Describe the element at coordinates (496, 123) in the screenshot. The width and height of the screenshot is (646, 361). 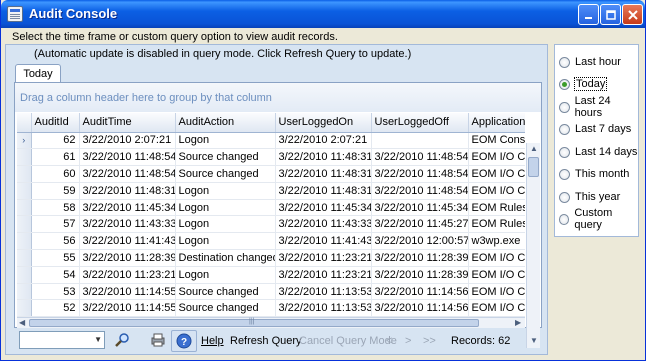
I see `col-header-applicationdisp: ApplicationDisp` at that location.